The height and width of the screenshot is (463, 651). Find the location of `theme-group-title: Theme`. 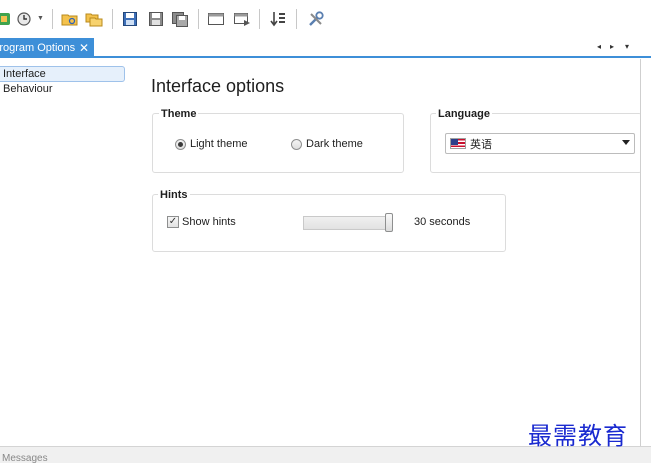

theme-group-title: Theme is located at coordinates (179, 114).